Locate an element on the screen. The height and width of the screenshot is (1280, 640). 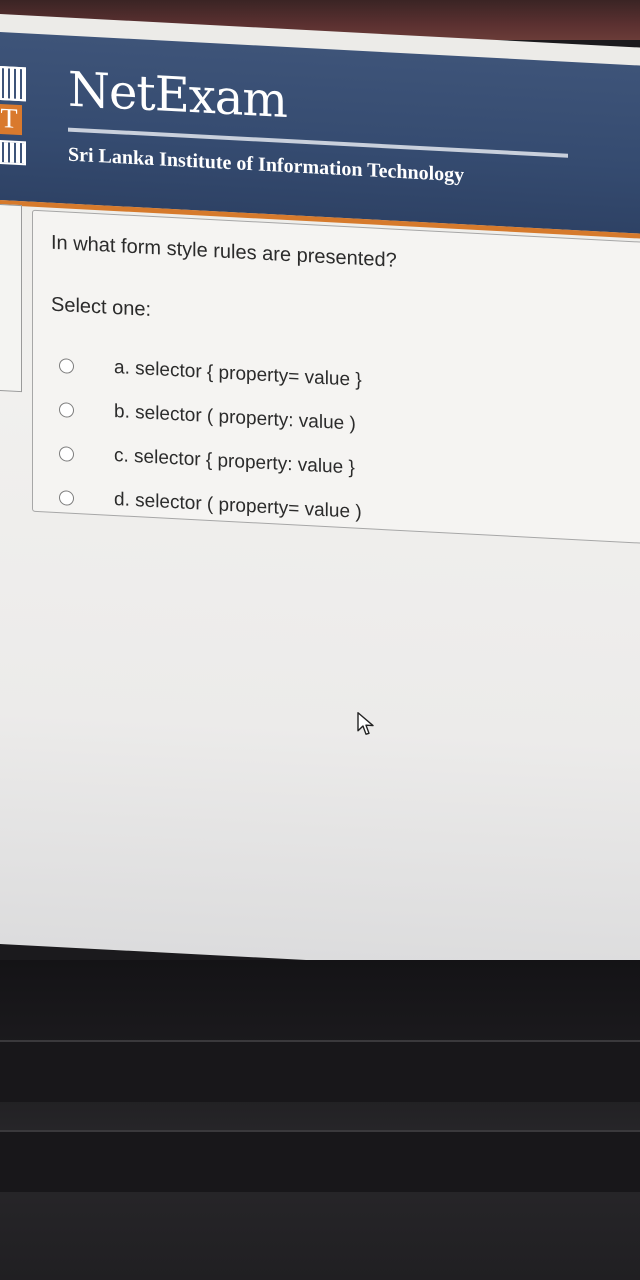
radio-button-c is located at coordinates (66, 453).